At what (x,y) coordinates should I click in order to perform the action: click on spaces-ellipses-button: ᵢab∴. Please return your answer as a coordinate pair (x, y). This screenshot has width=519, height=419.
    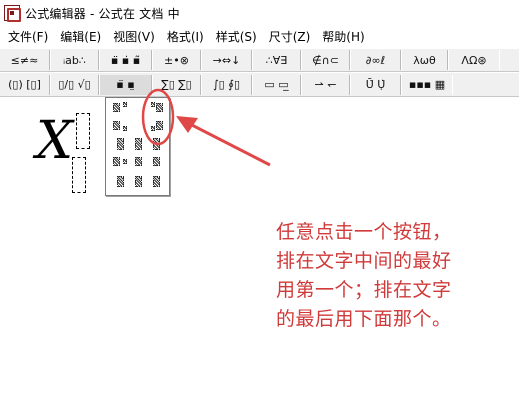
    Looking at the image, I should click on (75, 60).